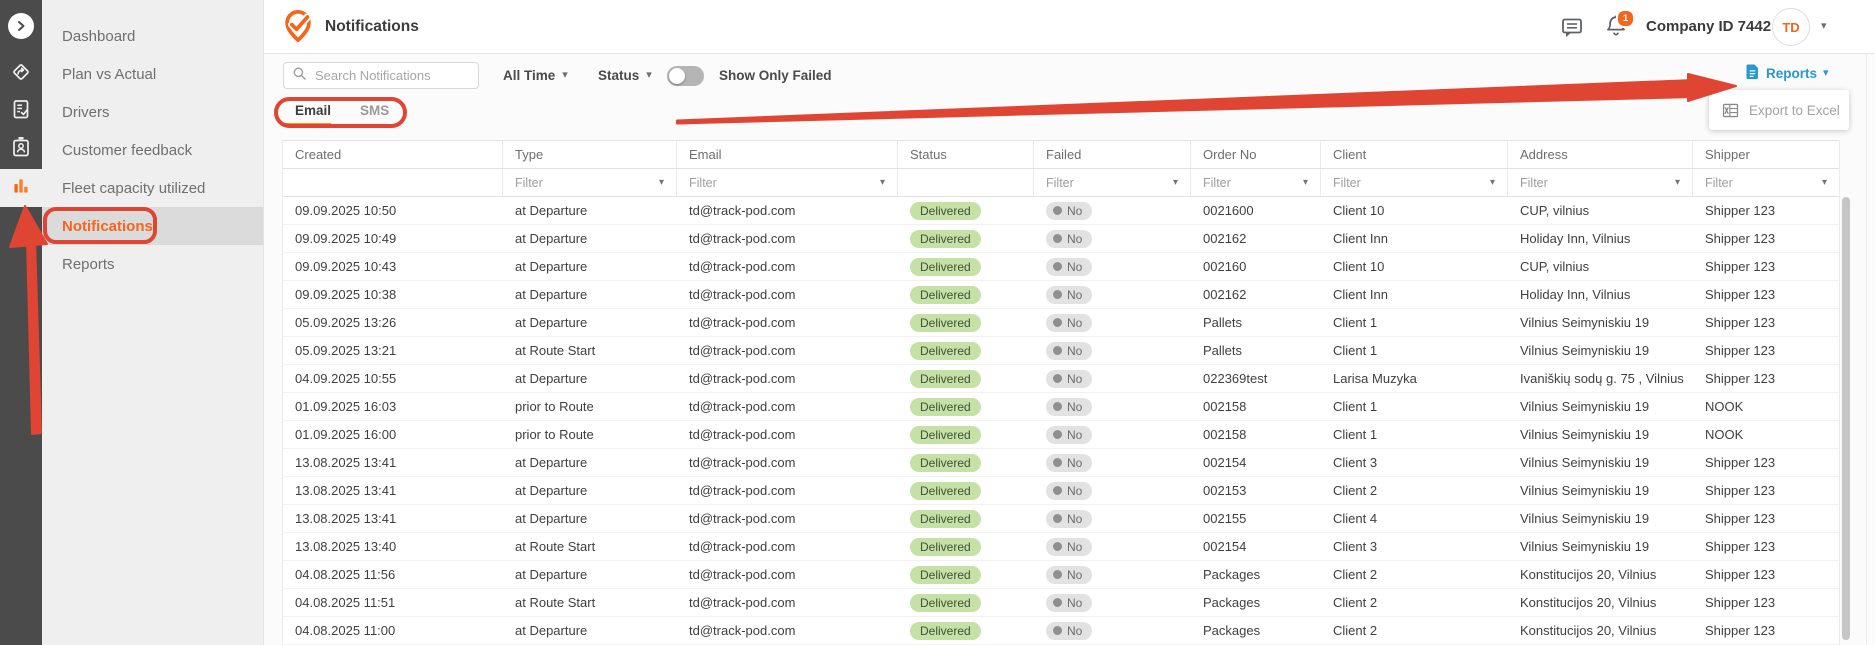  Describe the element at coordinates (1112, 154) in the screenshot. I see `column-header: Failed` at that location.